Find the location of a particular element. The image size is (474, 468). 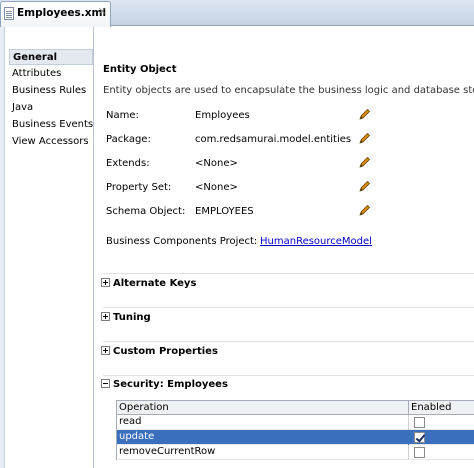

tuning-expander: Tuning is located at coordinates (126, 317).